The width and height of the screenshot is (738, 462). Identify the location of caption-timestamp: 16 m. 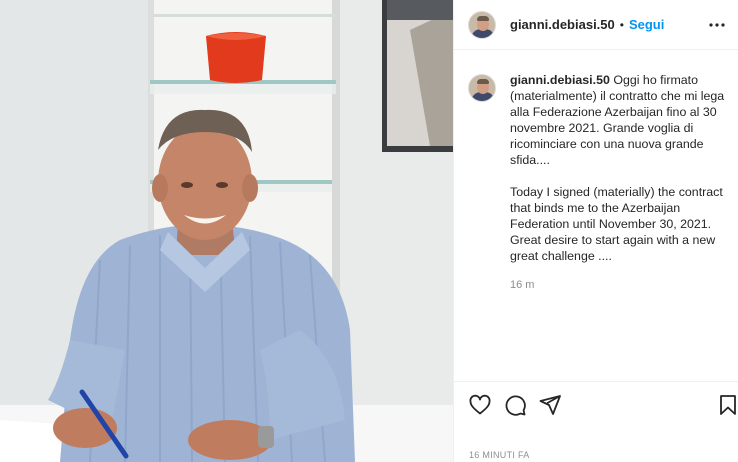
(619, 285).